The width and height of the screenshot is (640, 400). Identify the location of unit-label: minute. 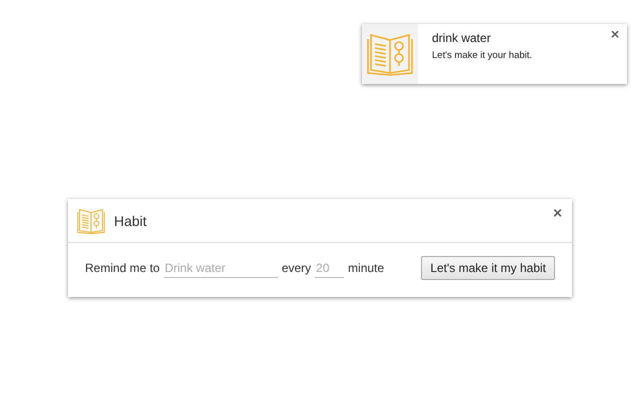
(366, 268).